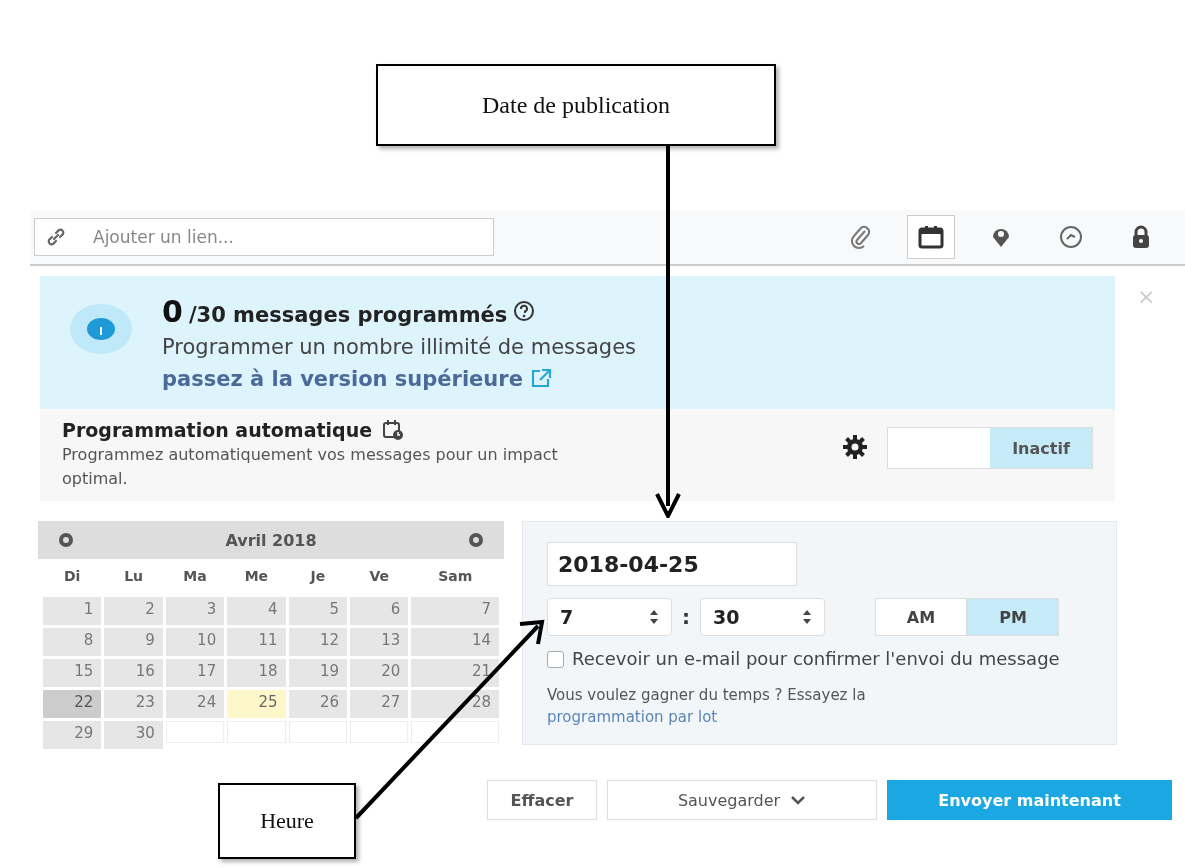  What do you see at coordinates (72, 642) in the screenshot?
I see `calendar-day: 8` at bounding box center [72, 642].